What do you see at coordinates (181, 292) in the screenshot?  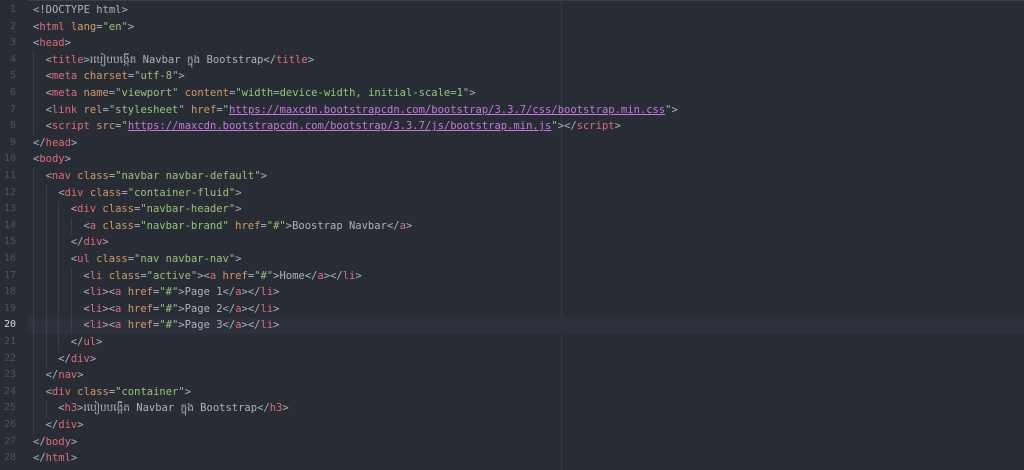 I see `code-line: <li><a href="#">Page 1</a></li>` at bounding box center [181, 292].